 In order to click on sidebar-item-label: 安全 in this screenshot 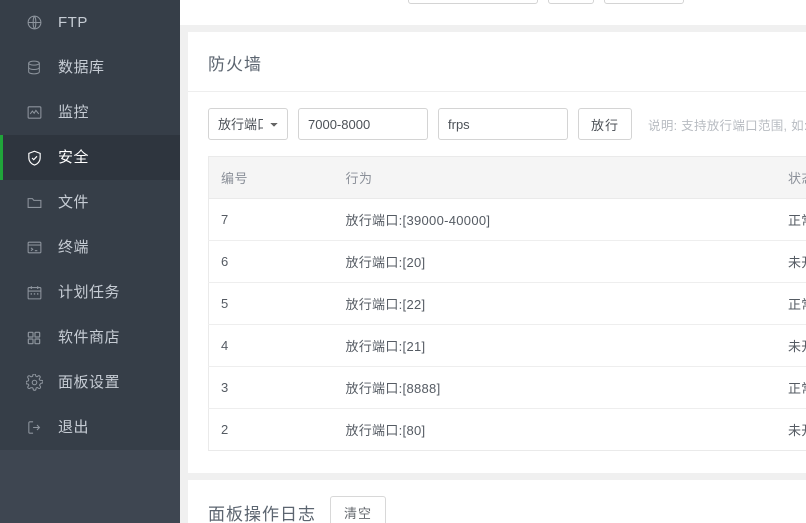, I will do `click(74, 157)`.